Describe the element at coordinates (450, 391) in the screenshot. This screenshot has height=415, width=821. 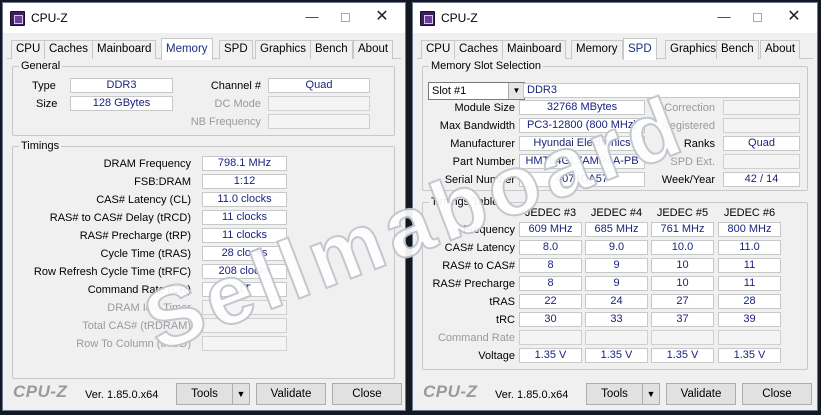
I see `cpuz-logo: CPU-Z` at that location.